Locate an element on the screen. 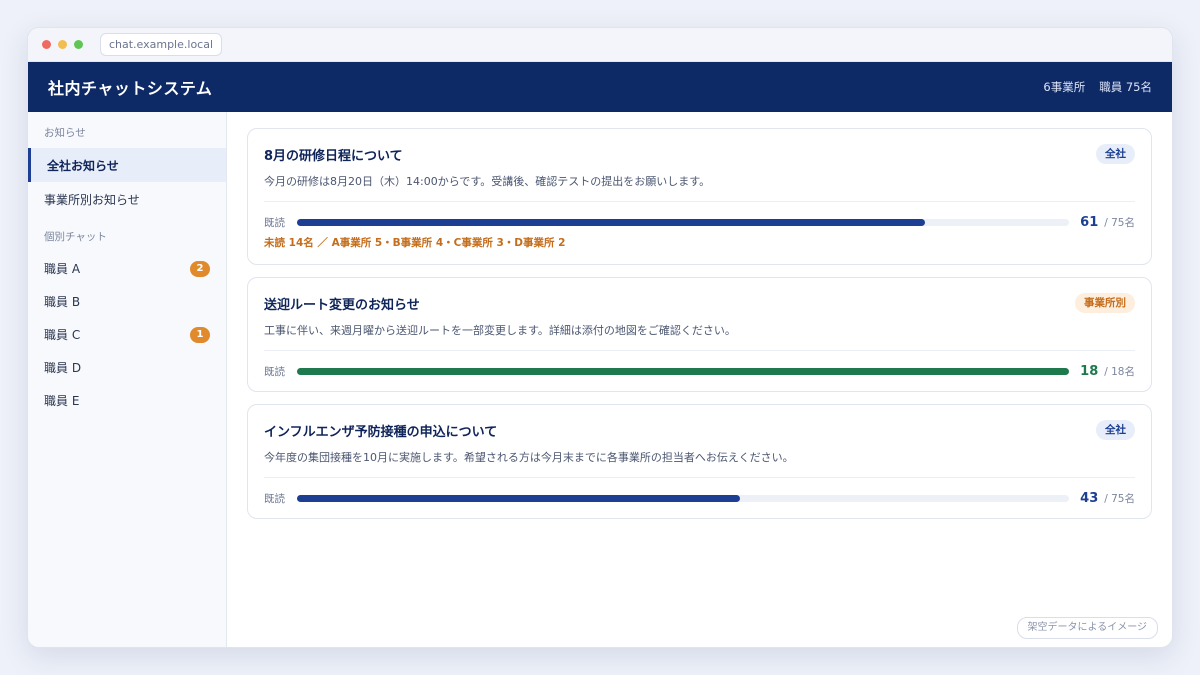  read-count: 43 is located at coordinates (1089, 498).